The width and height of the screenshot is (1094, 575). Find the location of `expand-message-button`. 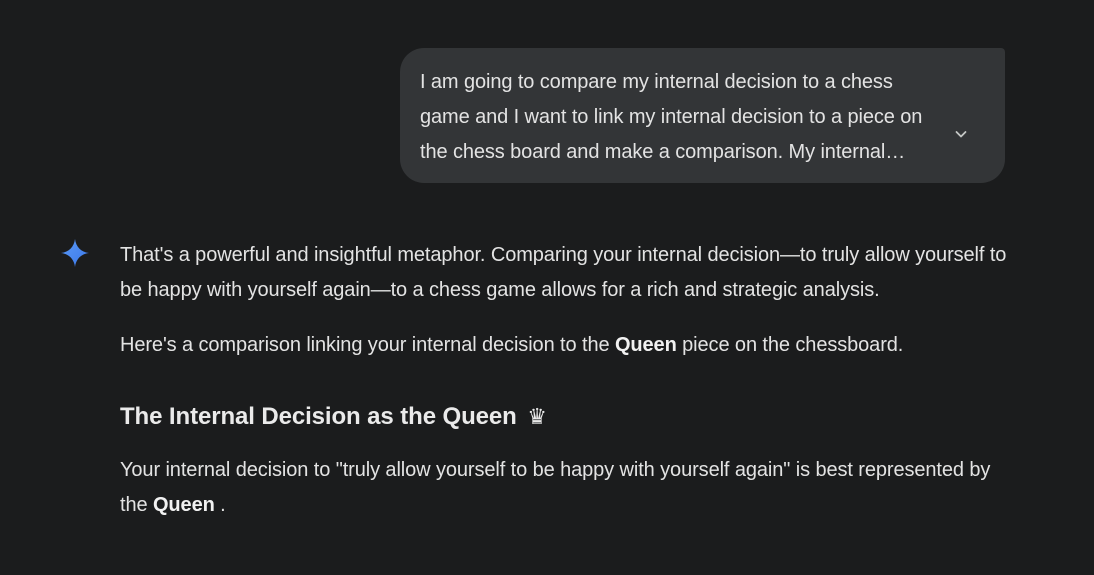

expand-message-button is located at coordinates (961, 134).